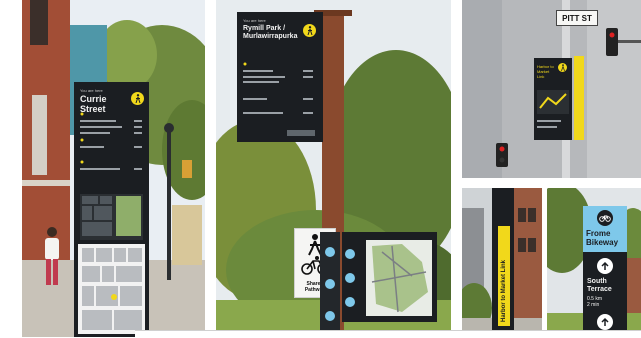  I want to click on arrow-up-icon, so click(605, 266).